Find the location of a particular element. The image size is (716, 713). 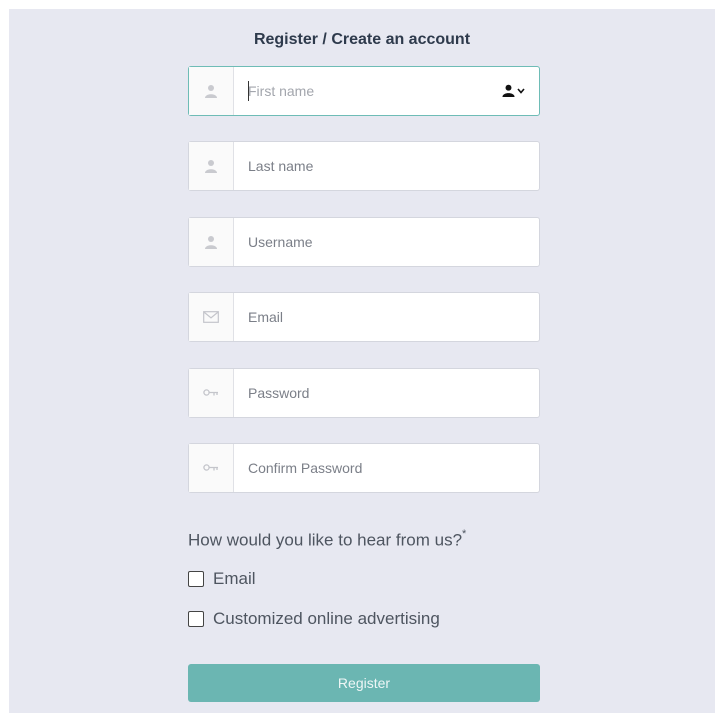

last-name-addon is located at coordinates (211, 166).